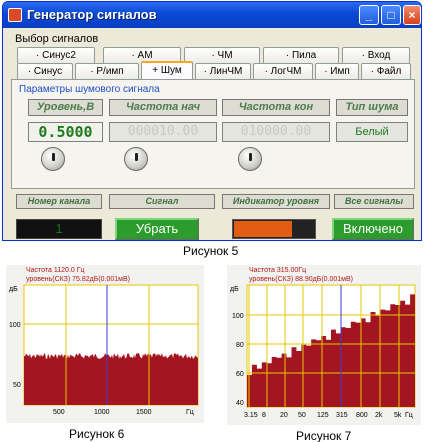 This screenshot has width=424, height=442. I want to click on noise-type-select: Белый, so click(372, 132).